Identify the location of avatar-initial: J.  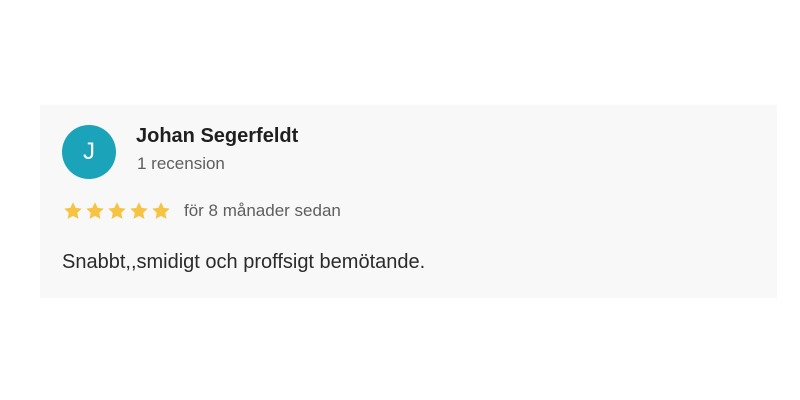
(89, 151).